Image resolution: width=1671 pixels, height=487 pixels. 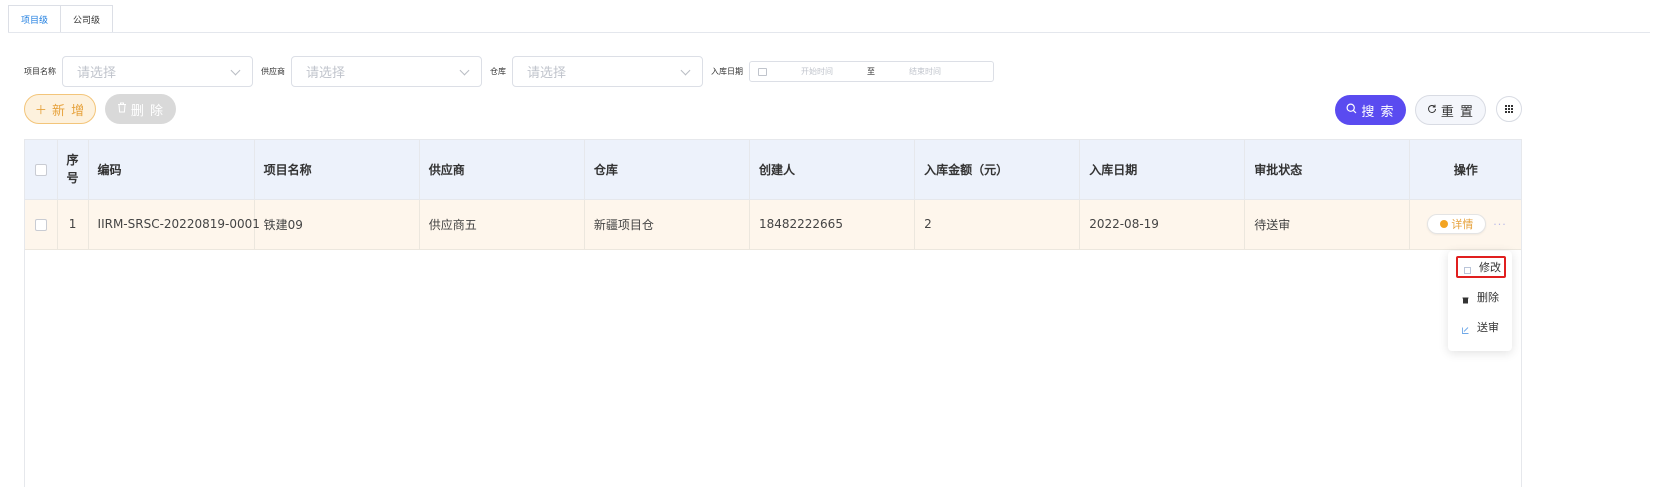 I want to click on warehouse-select: 请选择, so click(x=607, y=71).